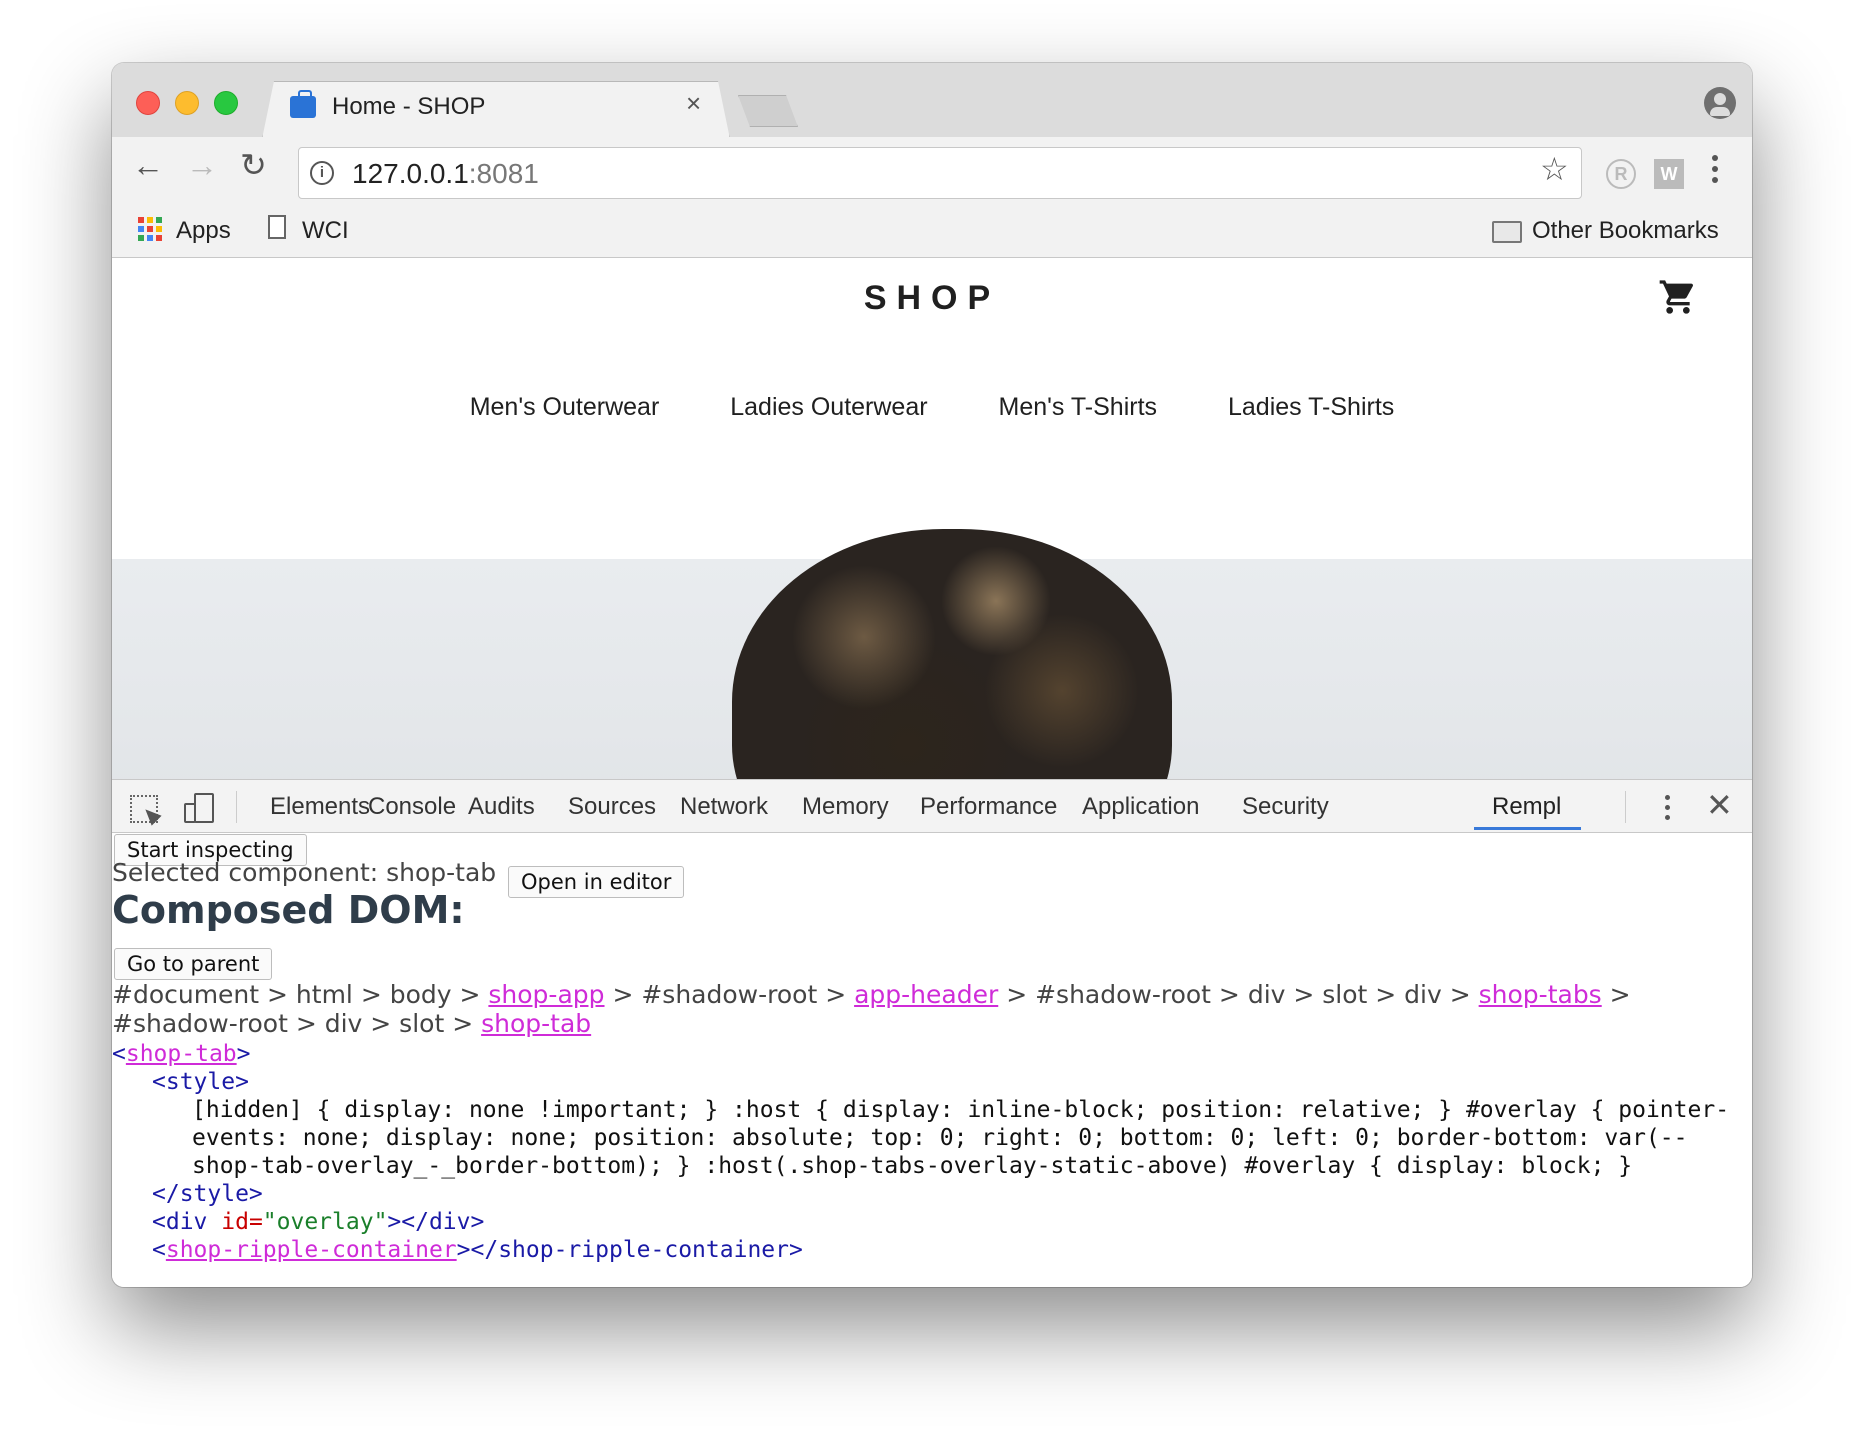 The image size is (1864, 1448). Describe the element at coordinates (322, 173) in the screenshot. I see `info-icon: i` at that location.